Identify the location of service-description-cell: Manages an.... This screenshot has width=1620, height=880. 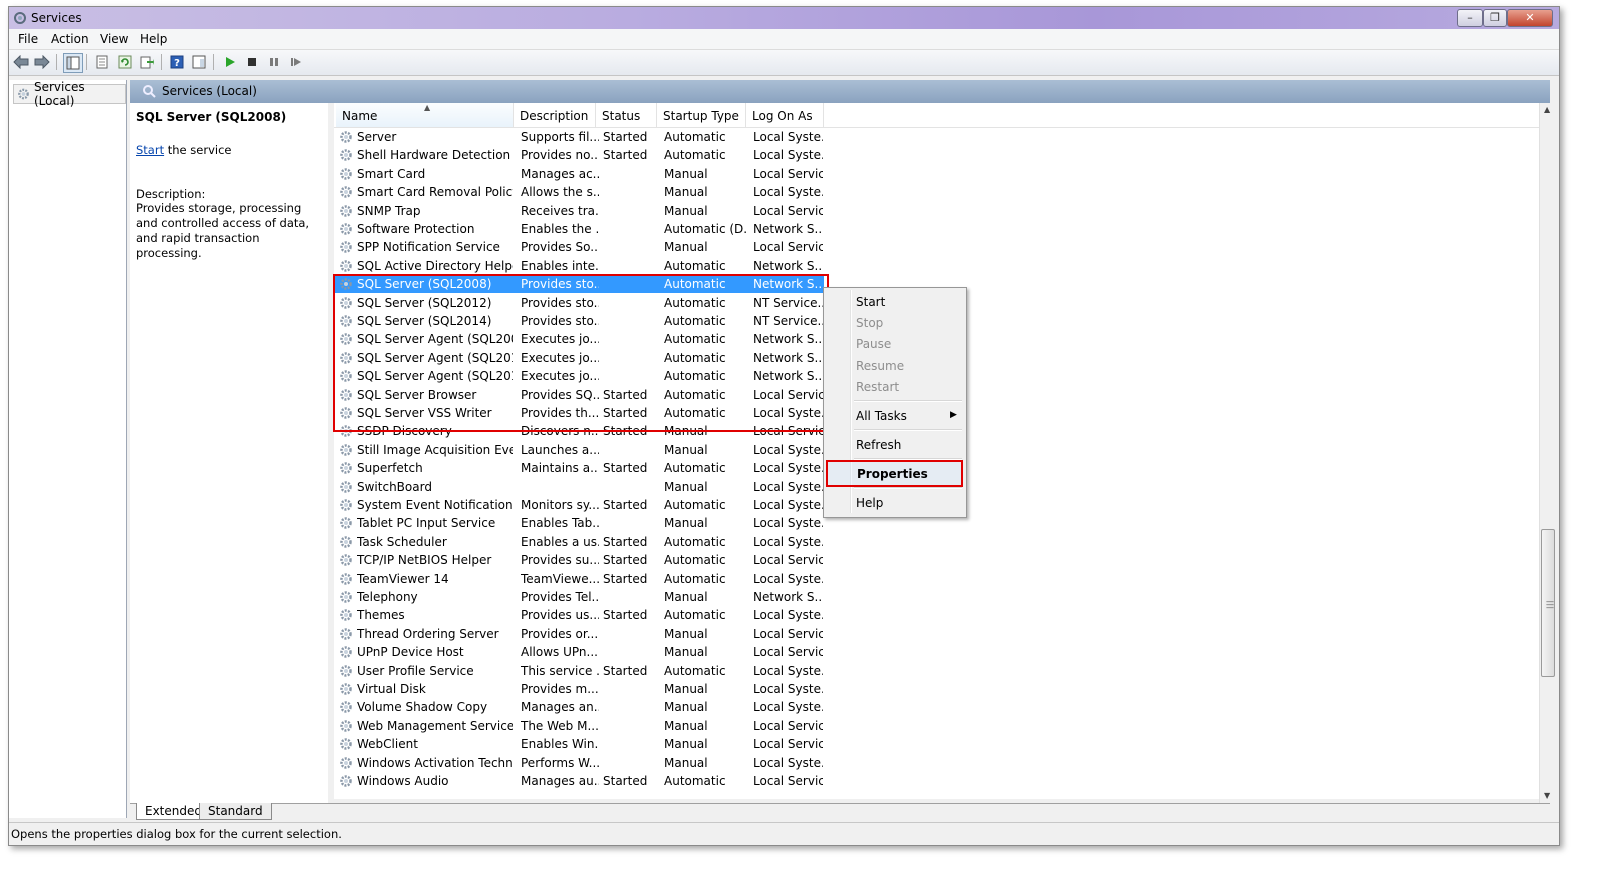
(560, 707).